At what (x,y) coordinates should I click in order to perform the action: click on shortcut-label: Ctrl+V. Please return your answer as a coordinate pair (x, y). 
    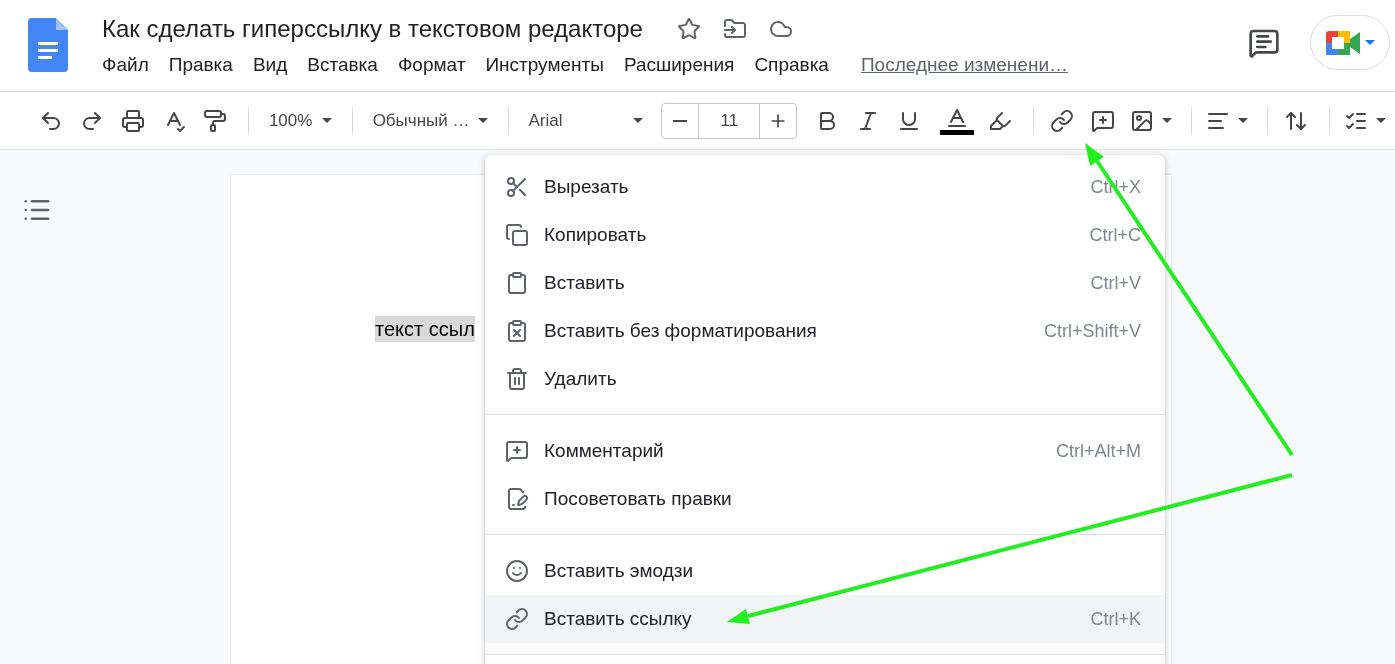
    Looking at the image, I should click on (1115, 283).